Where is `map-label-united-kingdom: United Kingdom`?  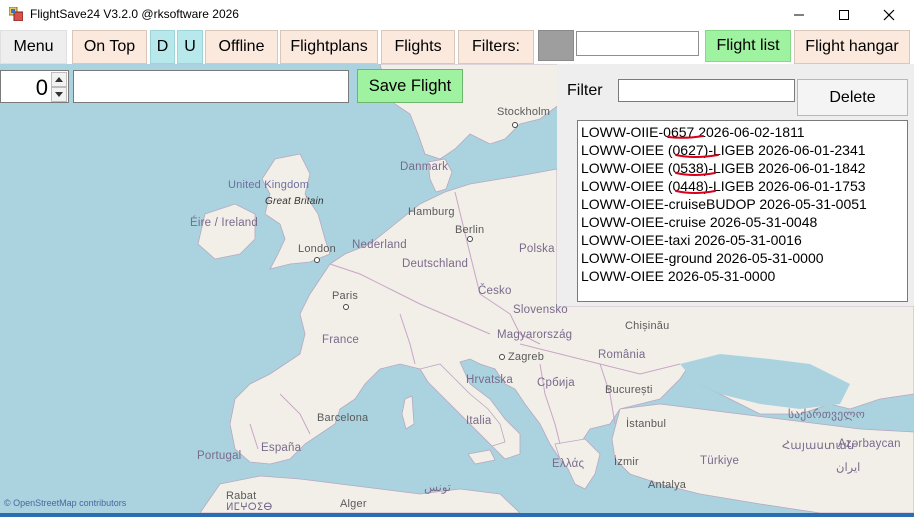
map-label-united-kingdom: United Kingdom is located at coordinates (269, 185).